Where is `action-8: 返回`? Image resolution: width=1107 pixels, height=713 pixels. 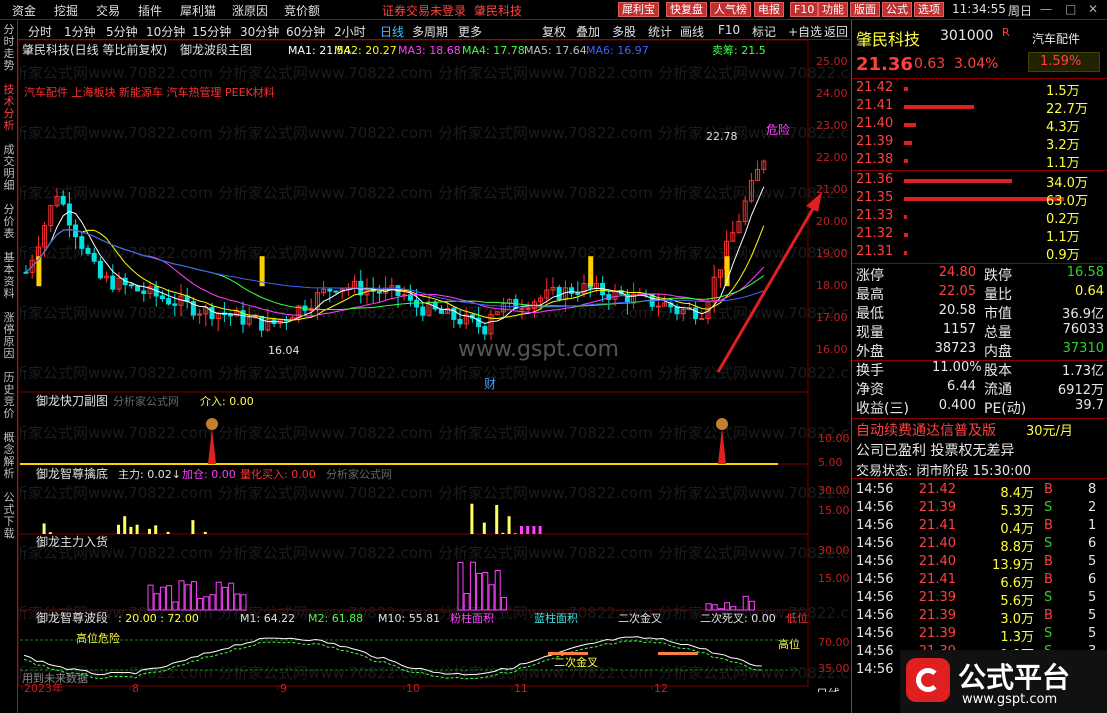 action-8: 返回 is located at coordinates (836, 31).